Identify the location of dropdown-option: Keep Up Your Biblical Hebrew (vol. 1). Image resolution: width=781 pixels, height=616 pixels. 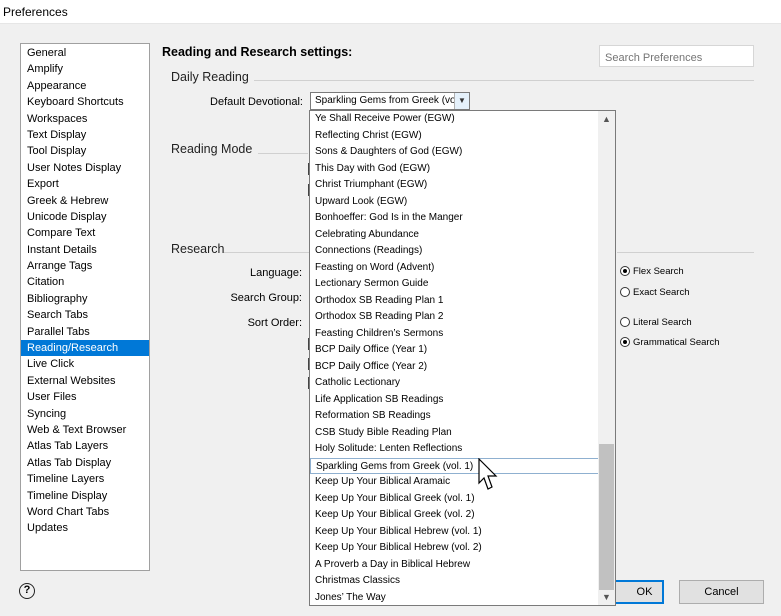
(454, 532).